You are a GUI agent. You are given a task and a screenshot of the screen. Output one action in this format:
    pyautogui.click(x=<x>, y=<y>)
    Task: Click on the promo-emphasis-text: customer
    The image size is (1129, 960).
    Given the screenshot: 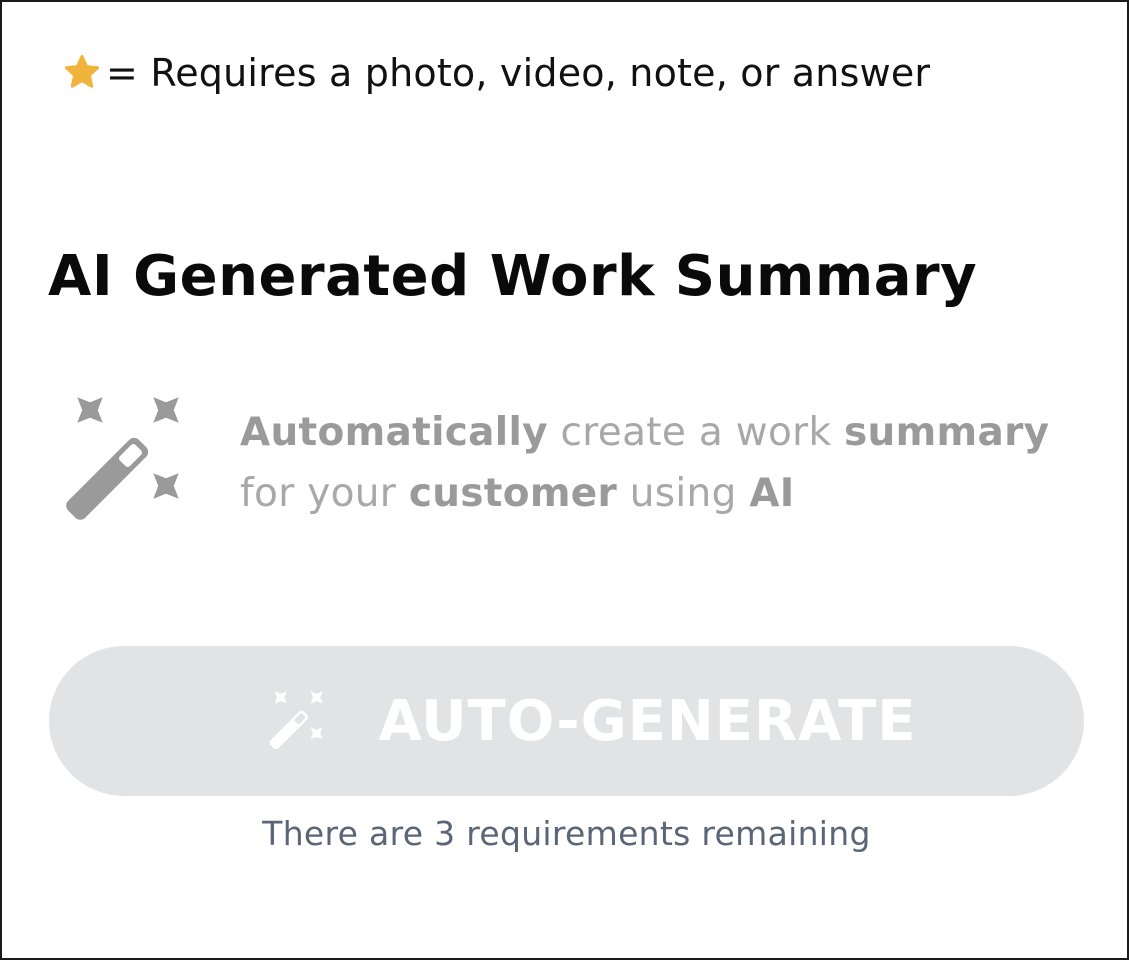 What is the action you would take?
    pyautogui.click(x=513, y=493)
    